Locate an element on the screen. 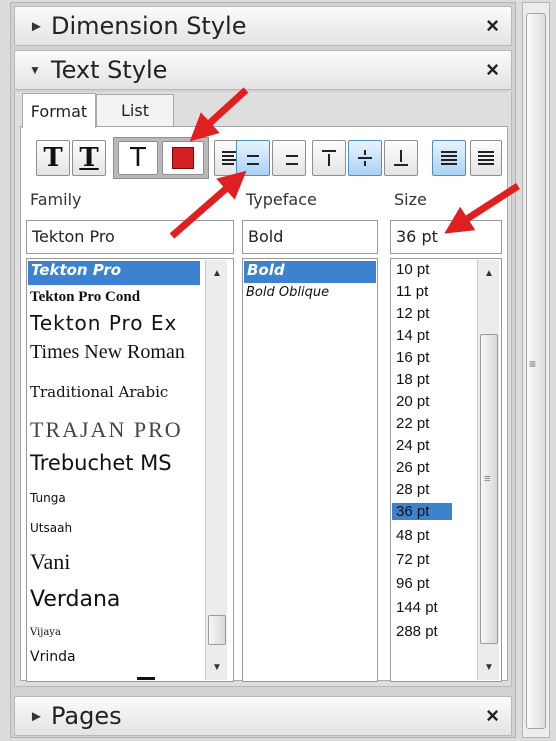 The width and height of the screenshot is (556, 741). list-item: 96 pt is located at coordinates (412, 583).